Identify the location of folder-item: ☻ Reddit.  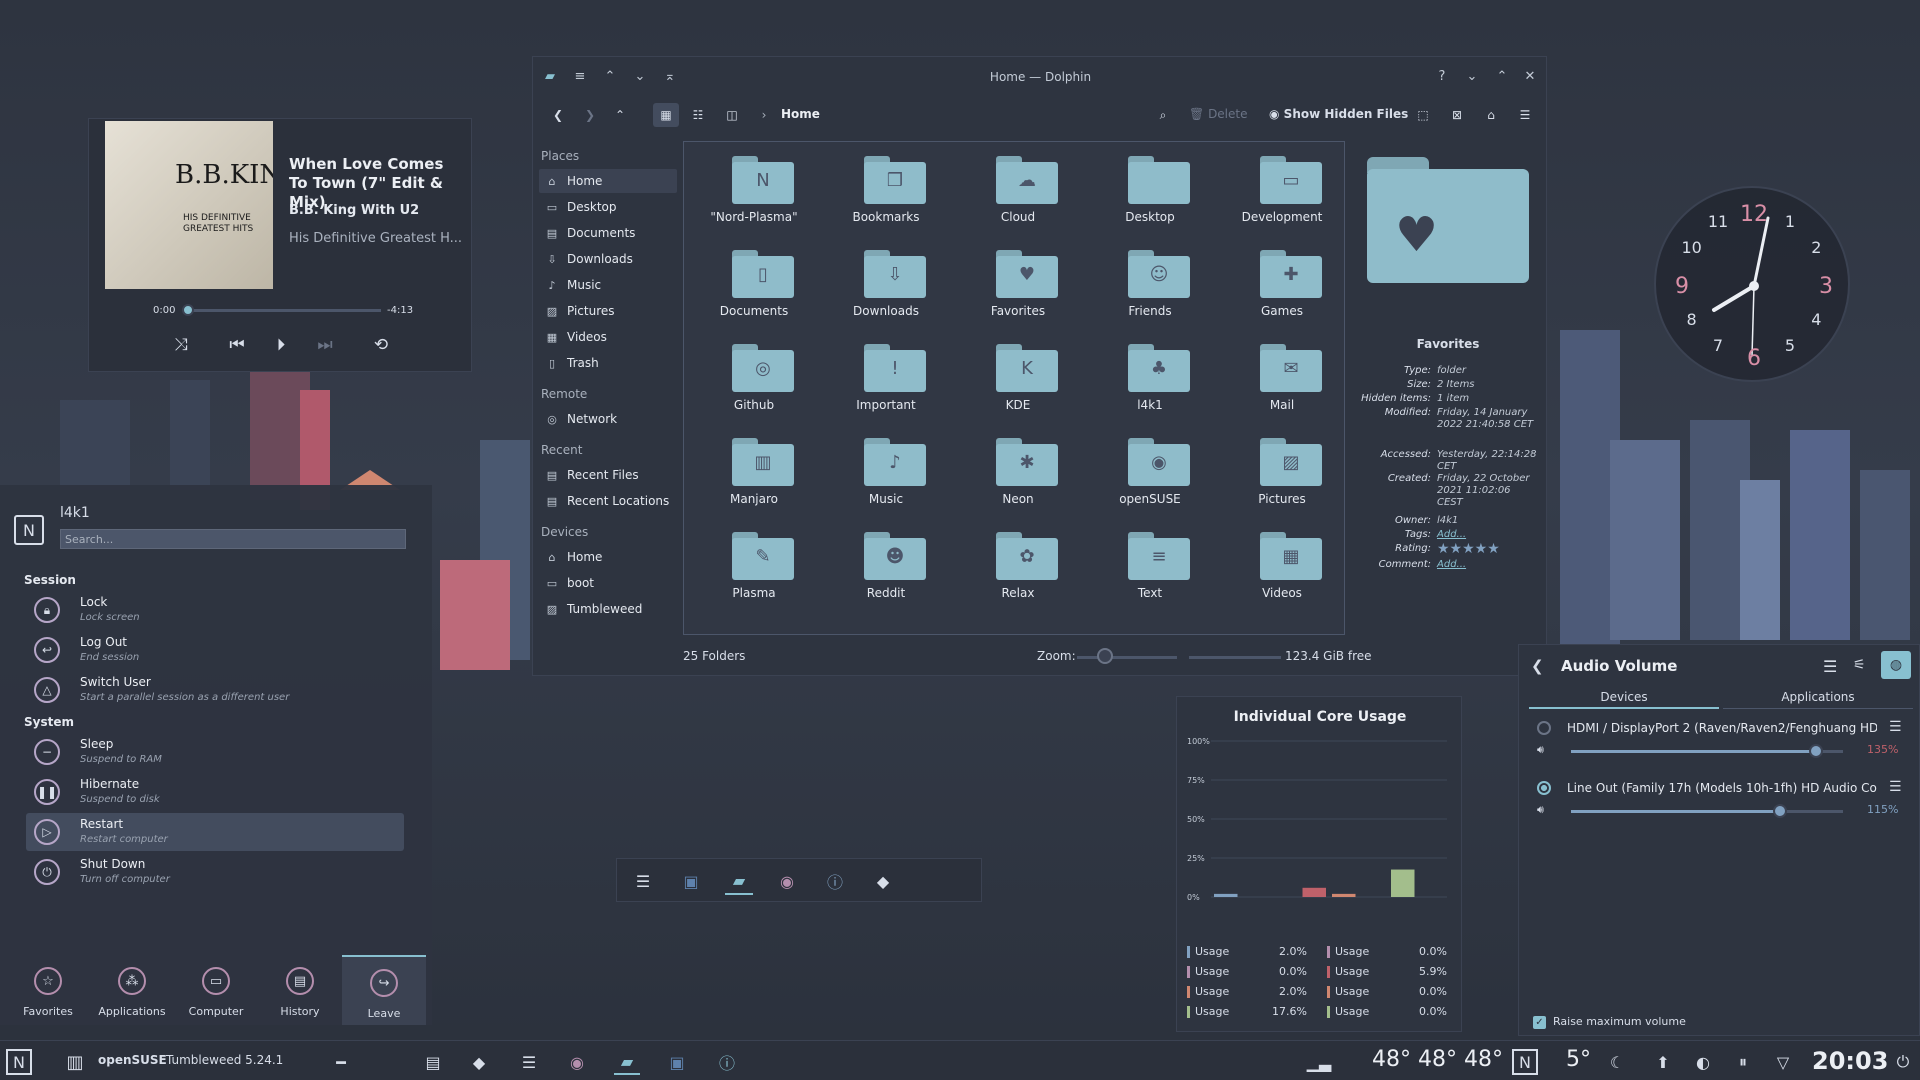
(886, 567).